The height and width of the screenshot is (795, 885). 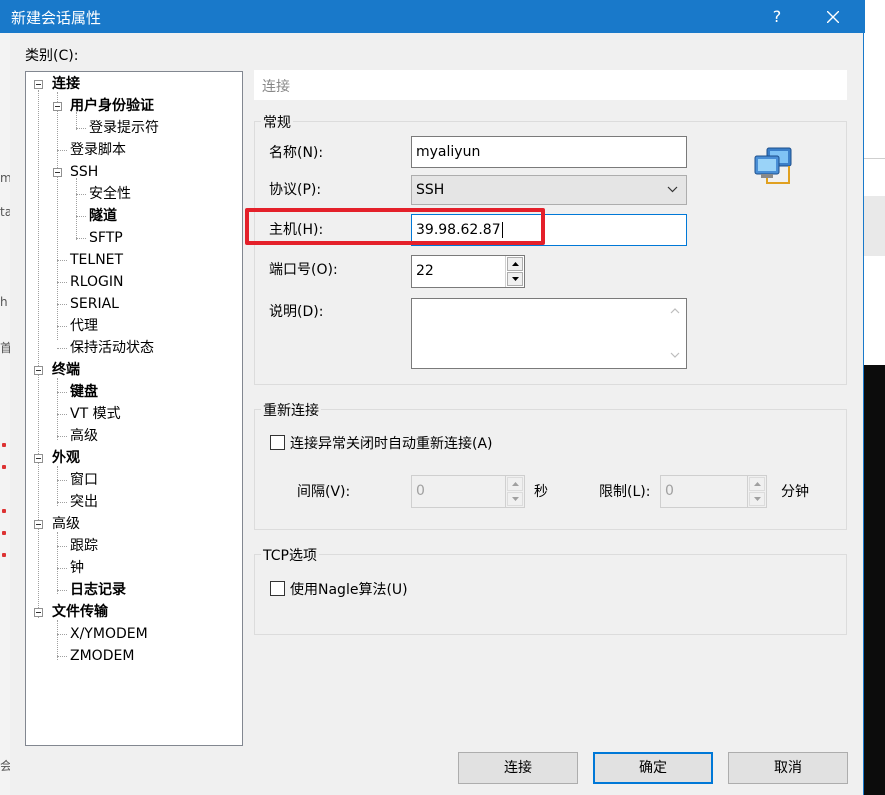 I want to click on limit-decrement-button, so click(x=757, y=499).